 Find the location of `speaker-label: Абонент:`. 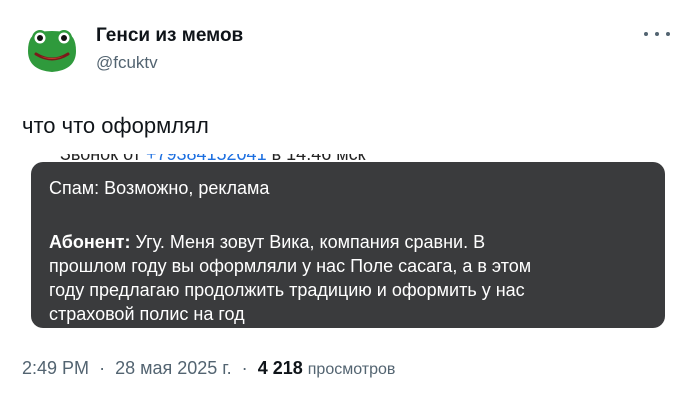

speaker-label: Абонент: is located at coordinates (90, 242).